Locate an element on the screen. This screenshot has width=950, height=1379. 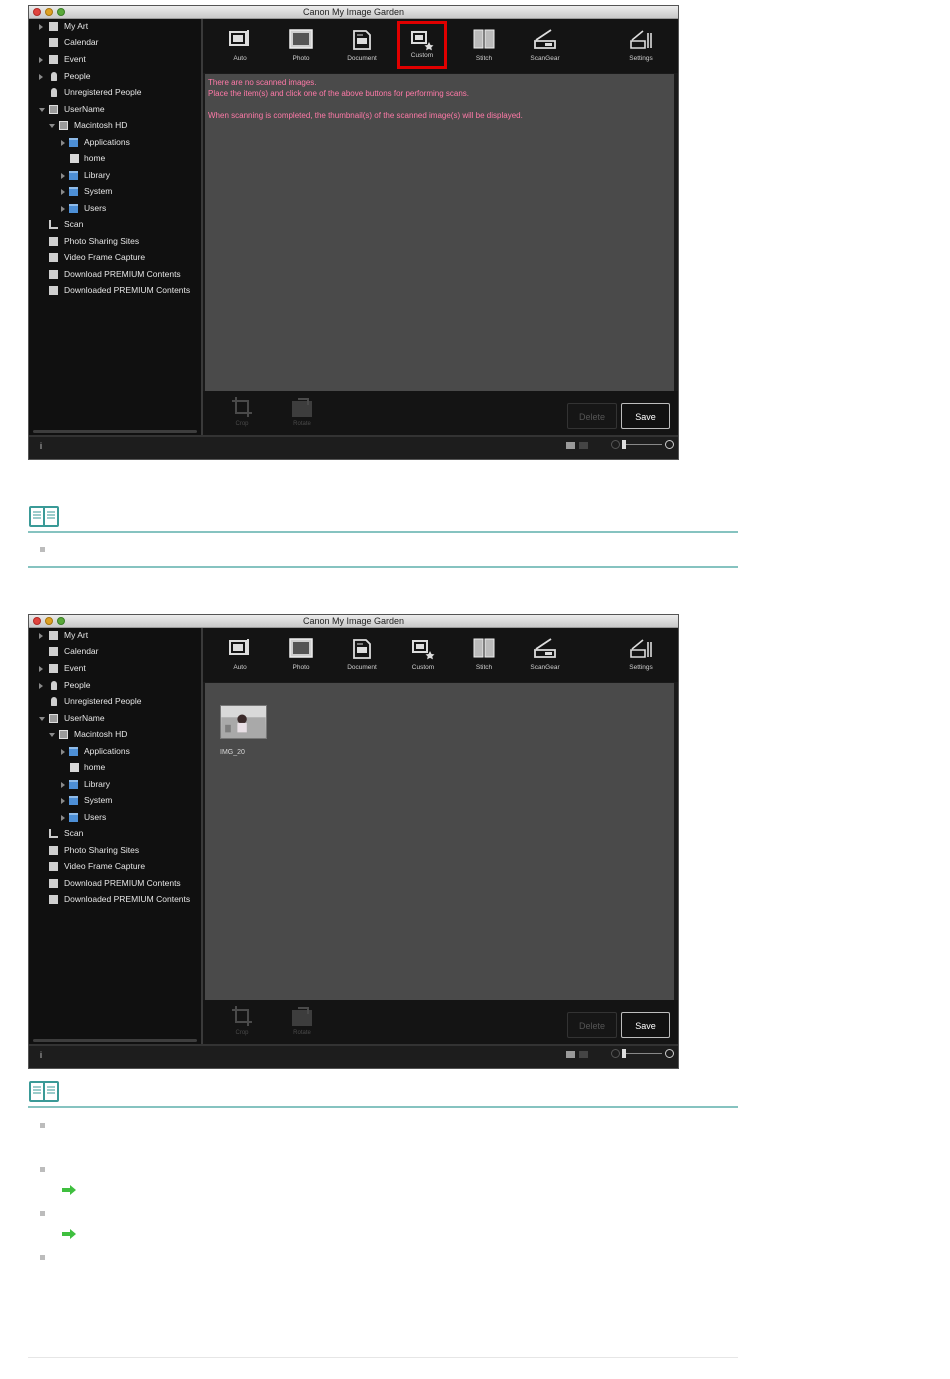
scanned-image-thumbnail is located at coordinates (243, 722).